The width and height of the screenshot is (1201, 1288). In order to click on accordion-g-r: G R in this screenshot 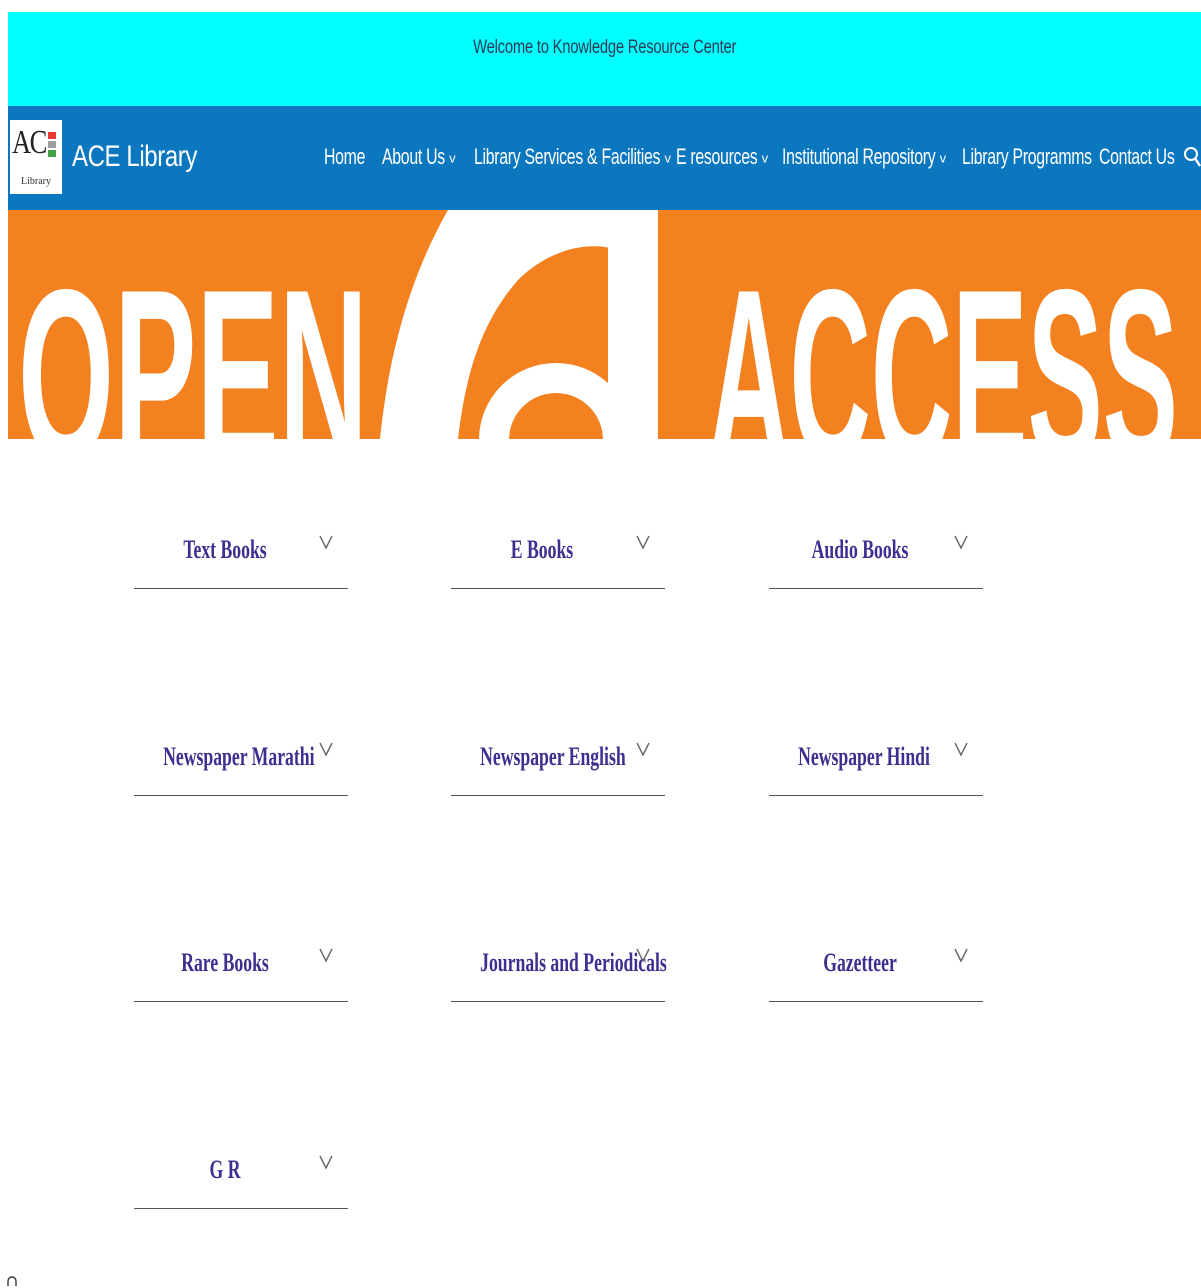, I will do `click(241, 1185)`.